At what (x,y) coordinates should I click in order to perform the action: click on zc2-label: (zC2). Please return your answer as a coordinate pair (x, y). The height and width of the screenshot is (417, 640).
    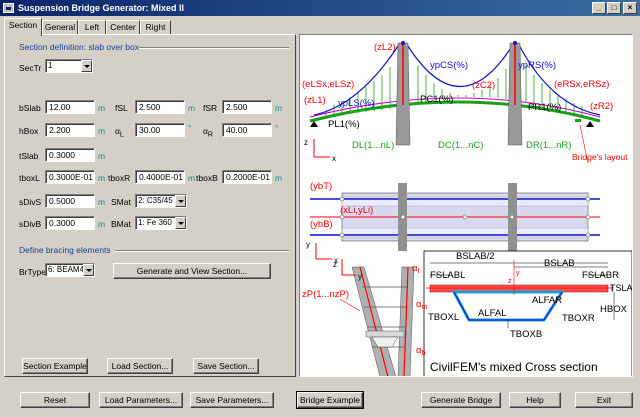
    Looking at the image, I should click on (483, 85).